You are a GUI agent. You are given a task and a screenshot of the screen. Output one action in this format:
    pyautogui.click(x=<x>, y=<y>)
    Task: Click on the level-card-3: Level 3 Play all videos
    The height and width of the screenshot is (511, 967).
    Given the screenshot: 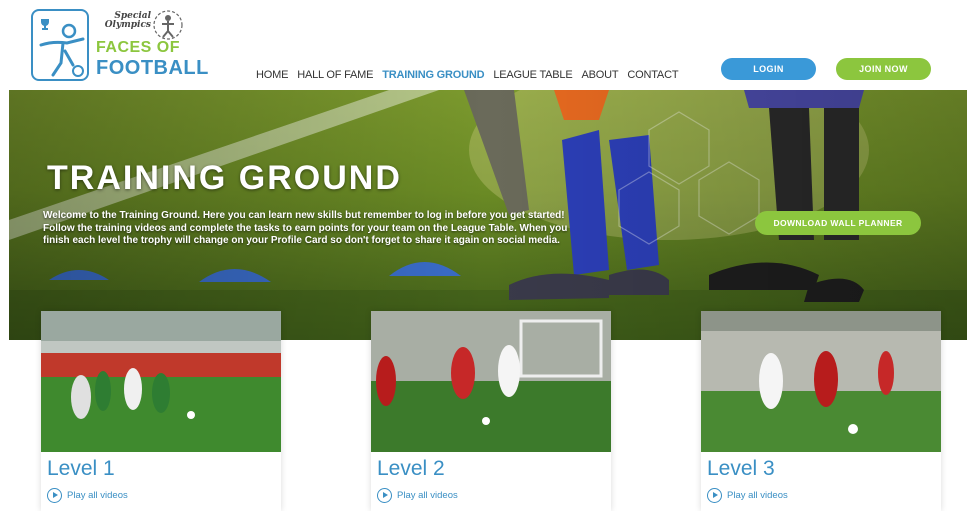 What is the action you would take?
    pyautogui.click(x=821, y=411)
    